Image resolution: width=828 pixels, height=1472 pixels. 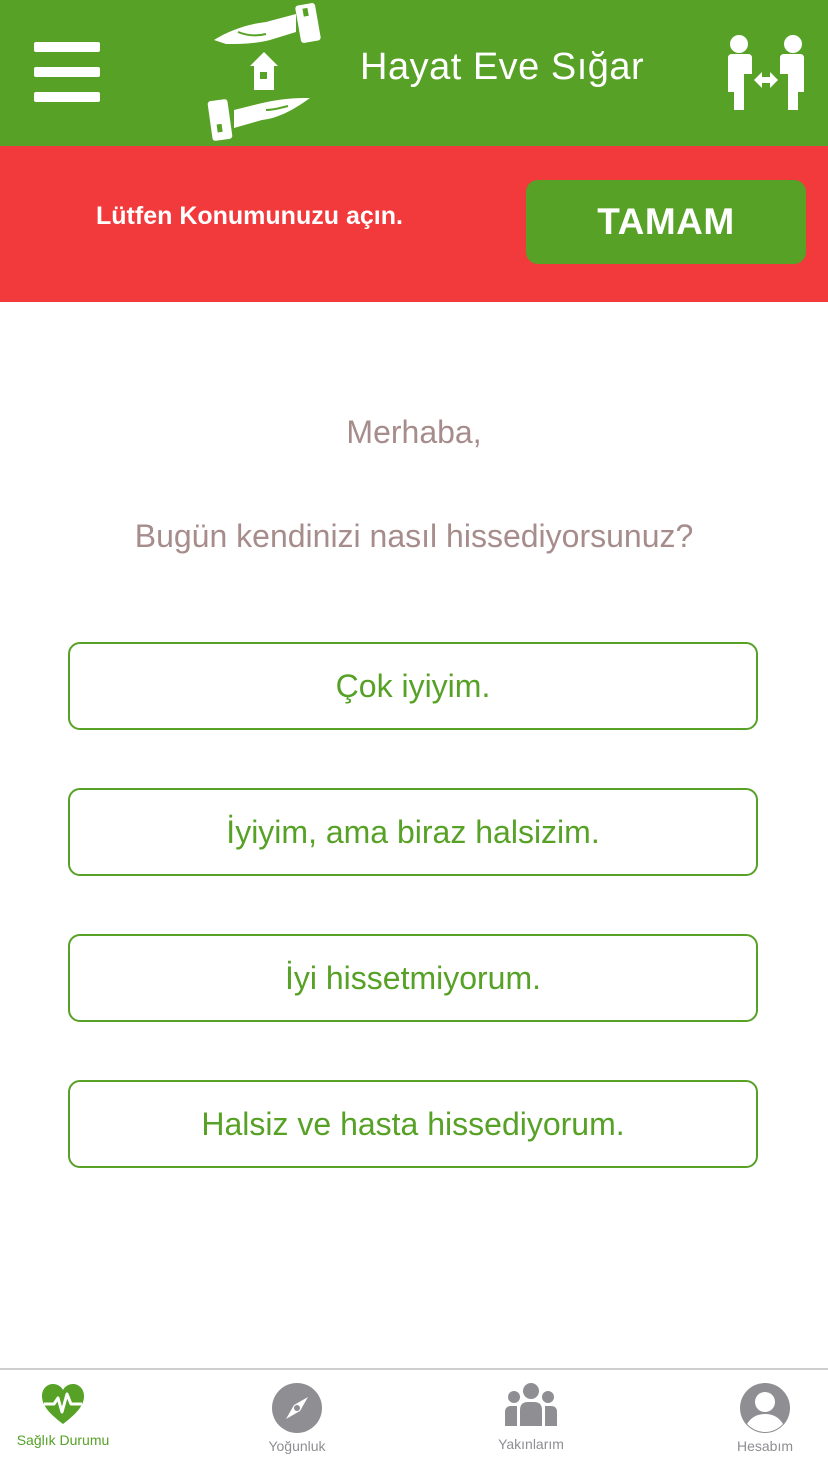 I want to click on option-not-feeling-well: İyi hissetmiyorum., so click(x=413, y=978).